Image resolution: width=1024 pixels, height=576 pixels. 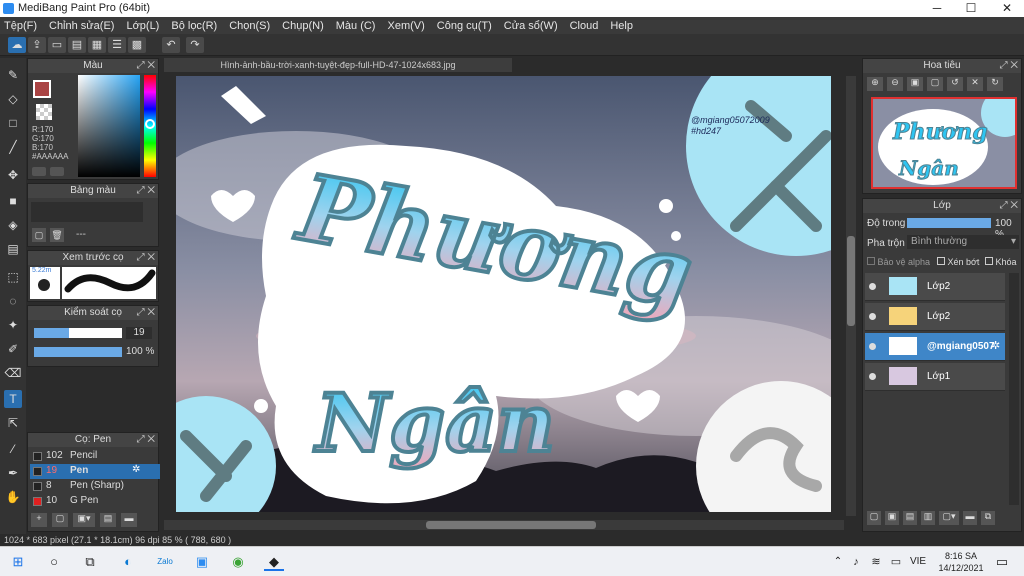 What do you see at coordinates (165, 562) in the screenshot?
I see `zalo-icon: Zalo` at bounding box center [165, 562].